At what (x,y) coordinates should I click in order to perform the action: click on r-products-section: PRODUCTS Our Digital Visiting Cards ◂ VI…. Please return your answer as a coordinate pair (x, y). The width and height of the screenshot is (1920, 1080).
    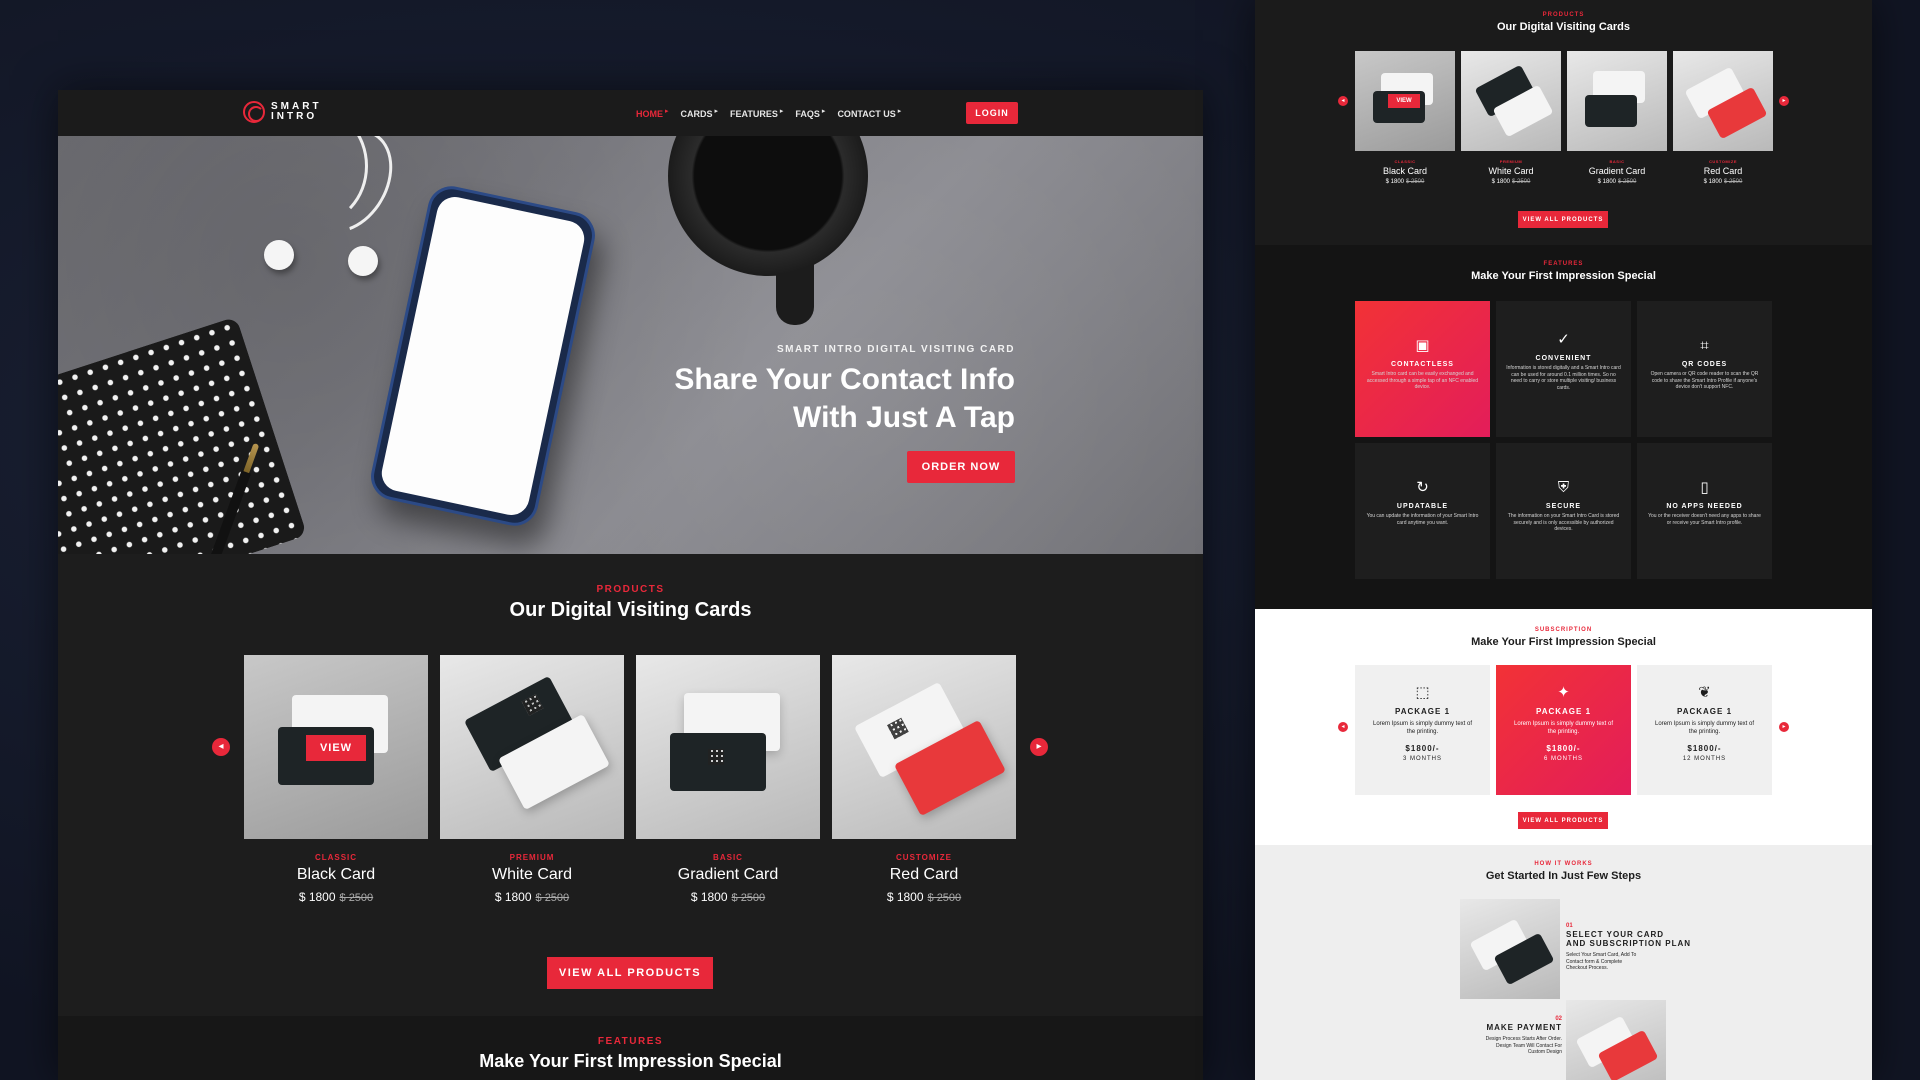
    Looking at the image, I should click on (1563, 122).